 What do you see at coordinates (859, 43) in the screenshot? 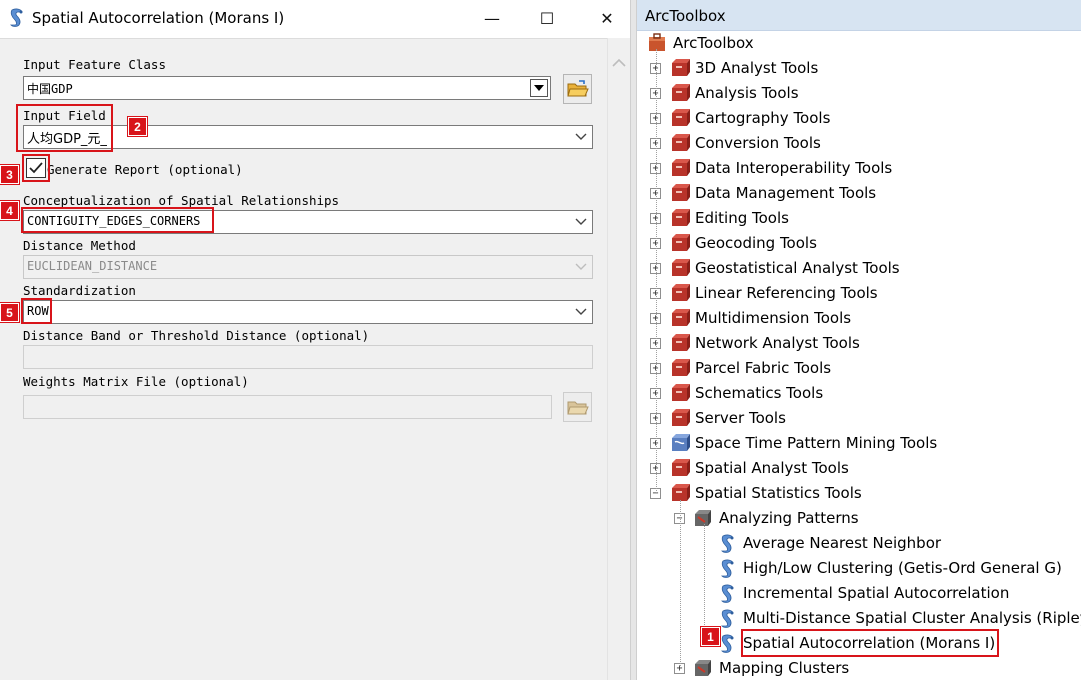
I see `tree-root-arctoolbox: ArcToolbox` at bounding box center [859, 43].